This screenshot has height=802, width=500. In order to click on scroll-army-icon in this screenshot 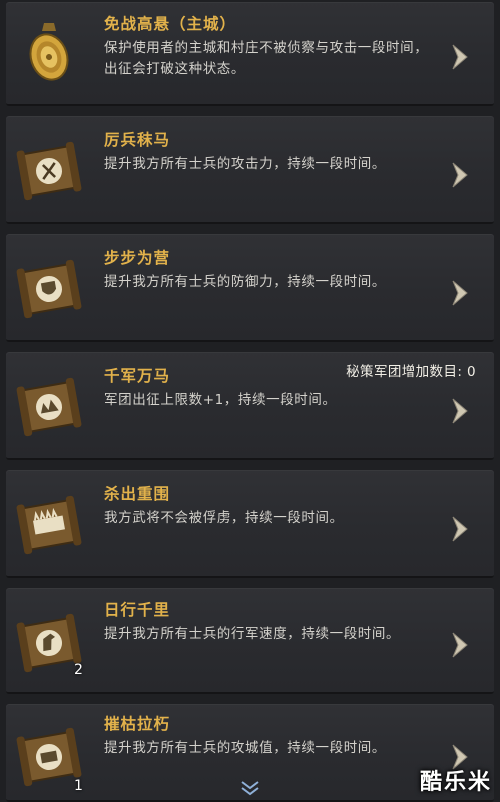, I will do `click(49, 407)`.